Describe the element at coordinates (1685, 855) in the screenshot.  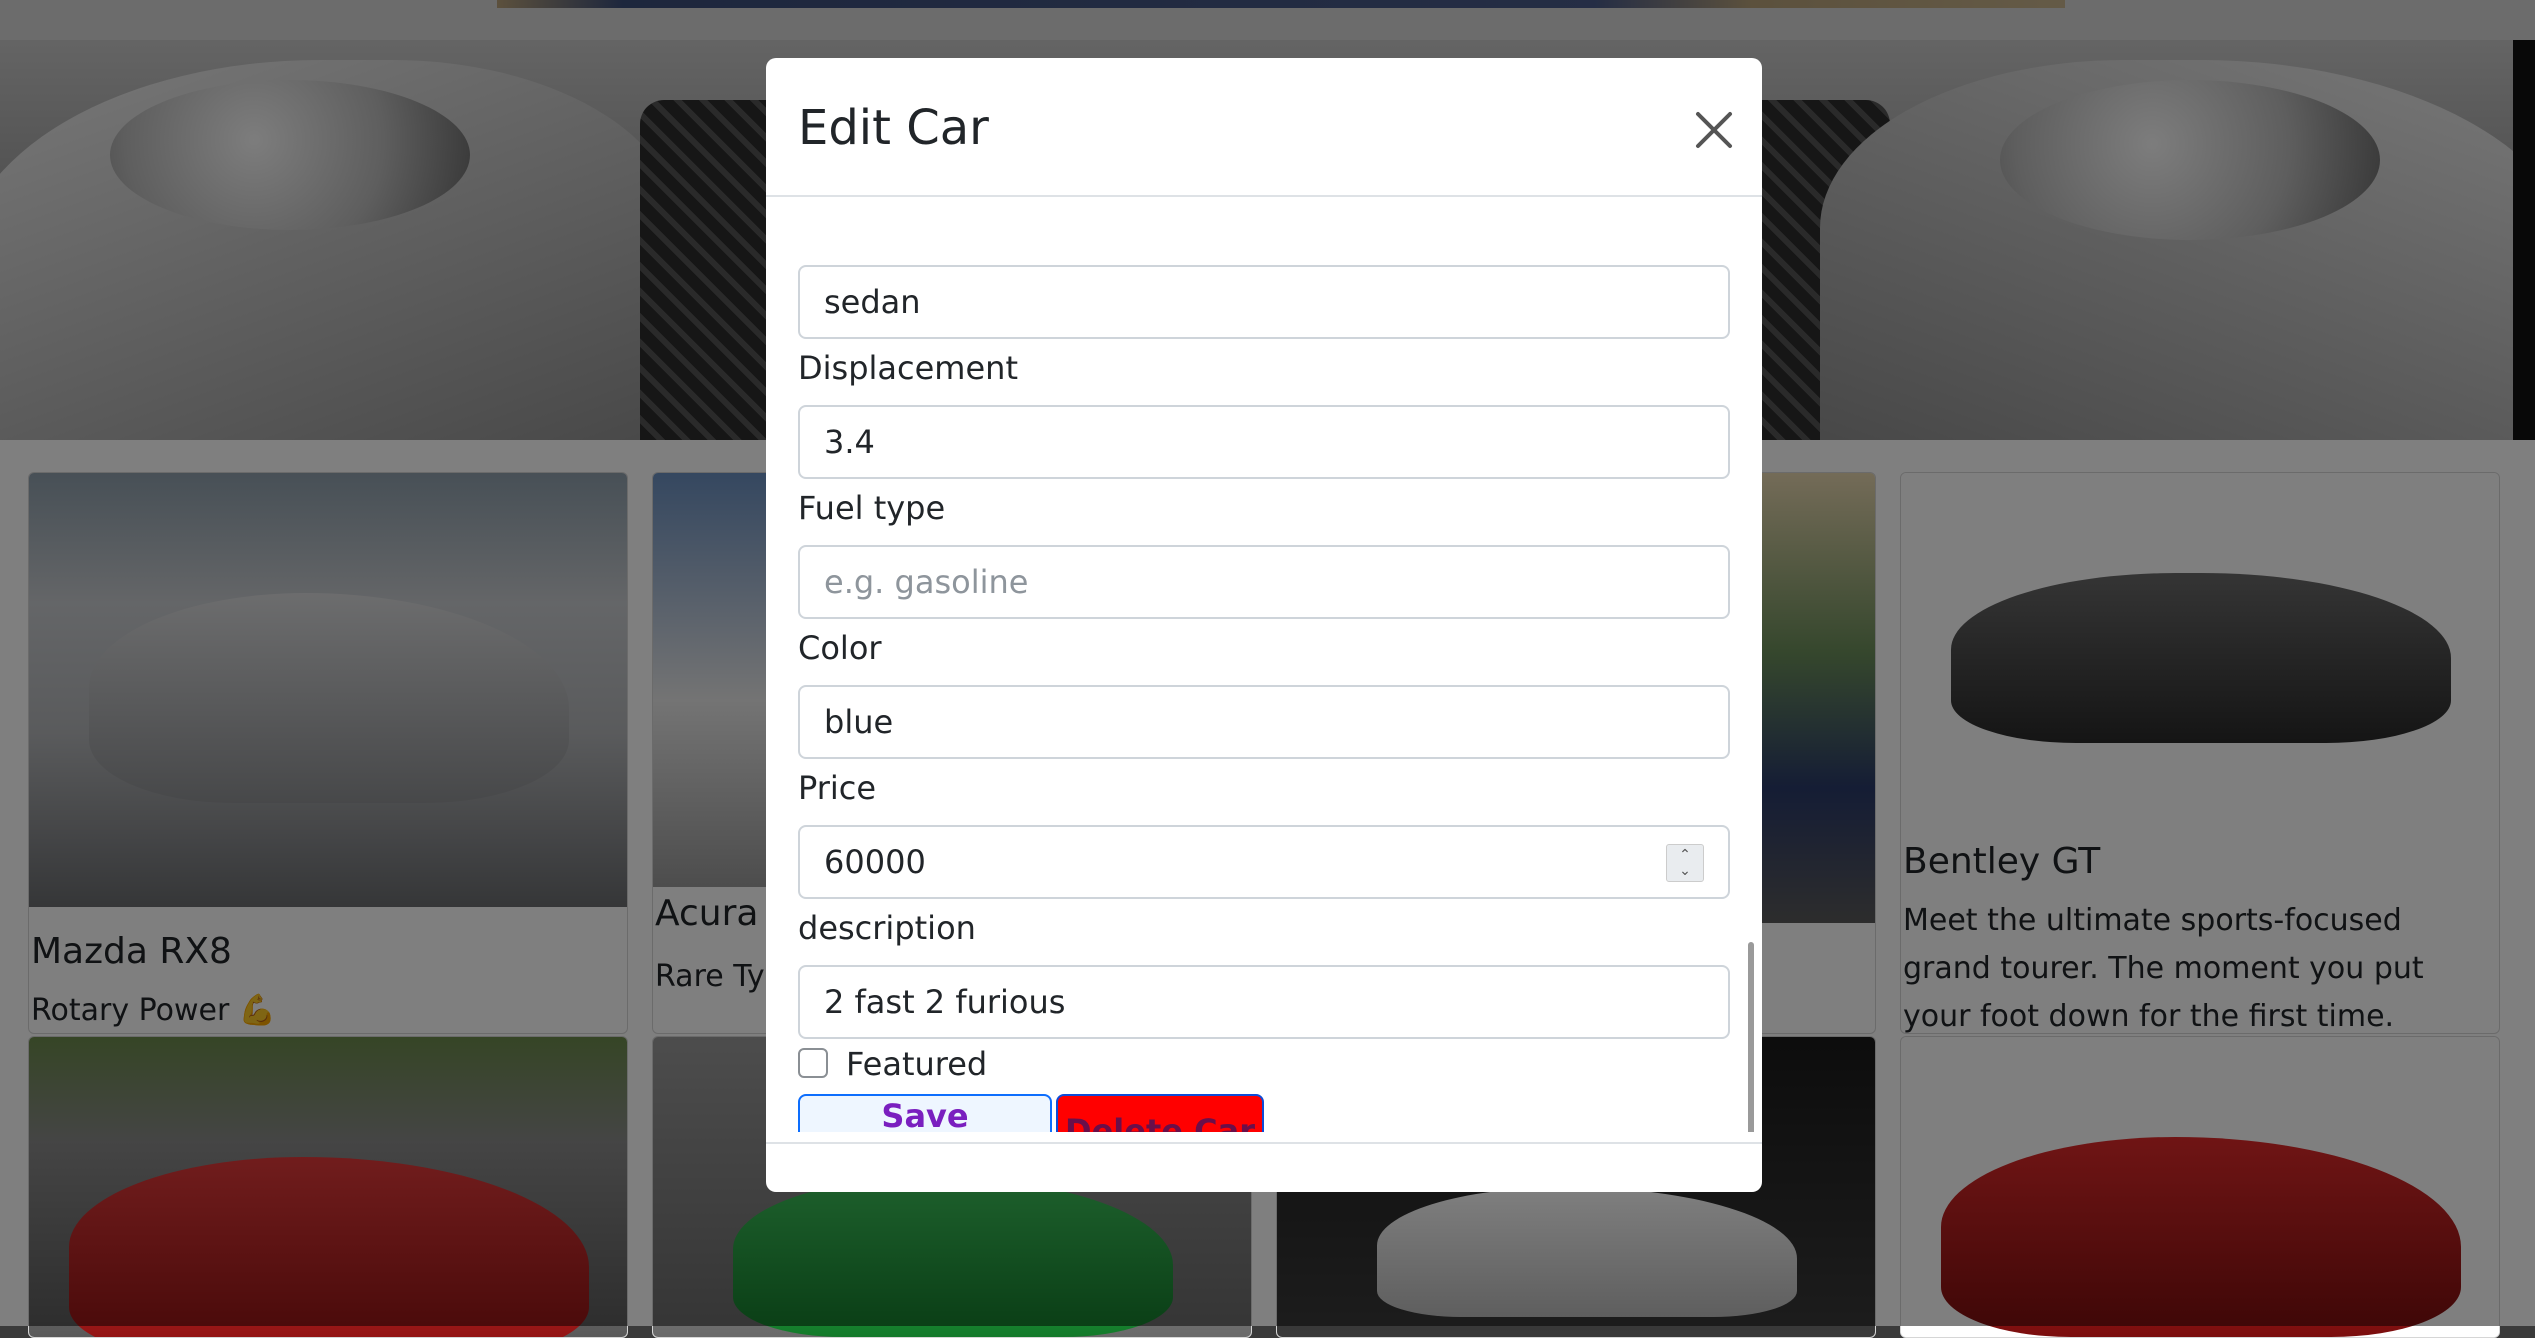
I see `chevron-up-icon: ⌃` at that location.